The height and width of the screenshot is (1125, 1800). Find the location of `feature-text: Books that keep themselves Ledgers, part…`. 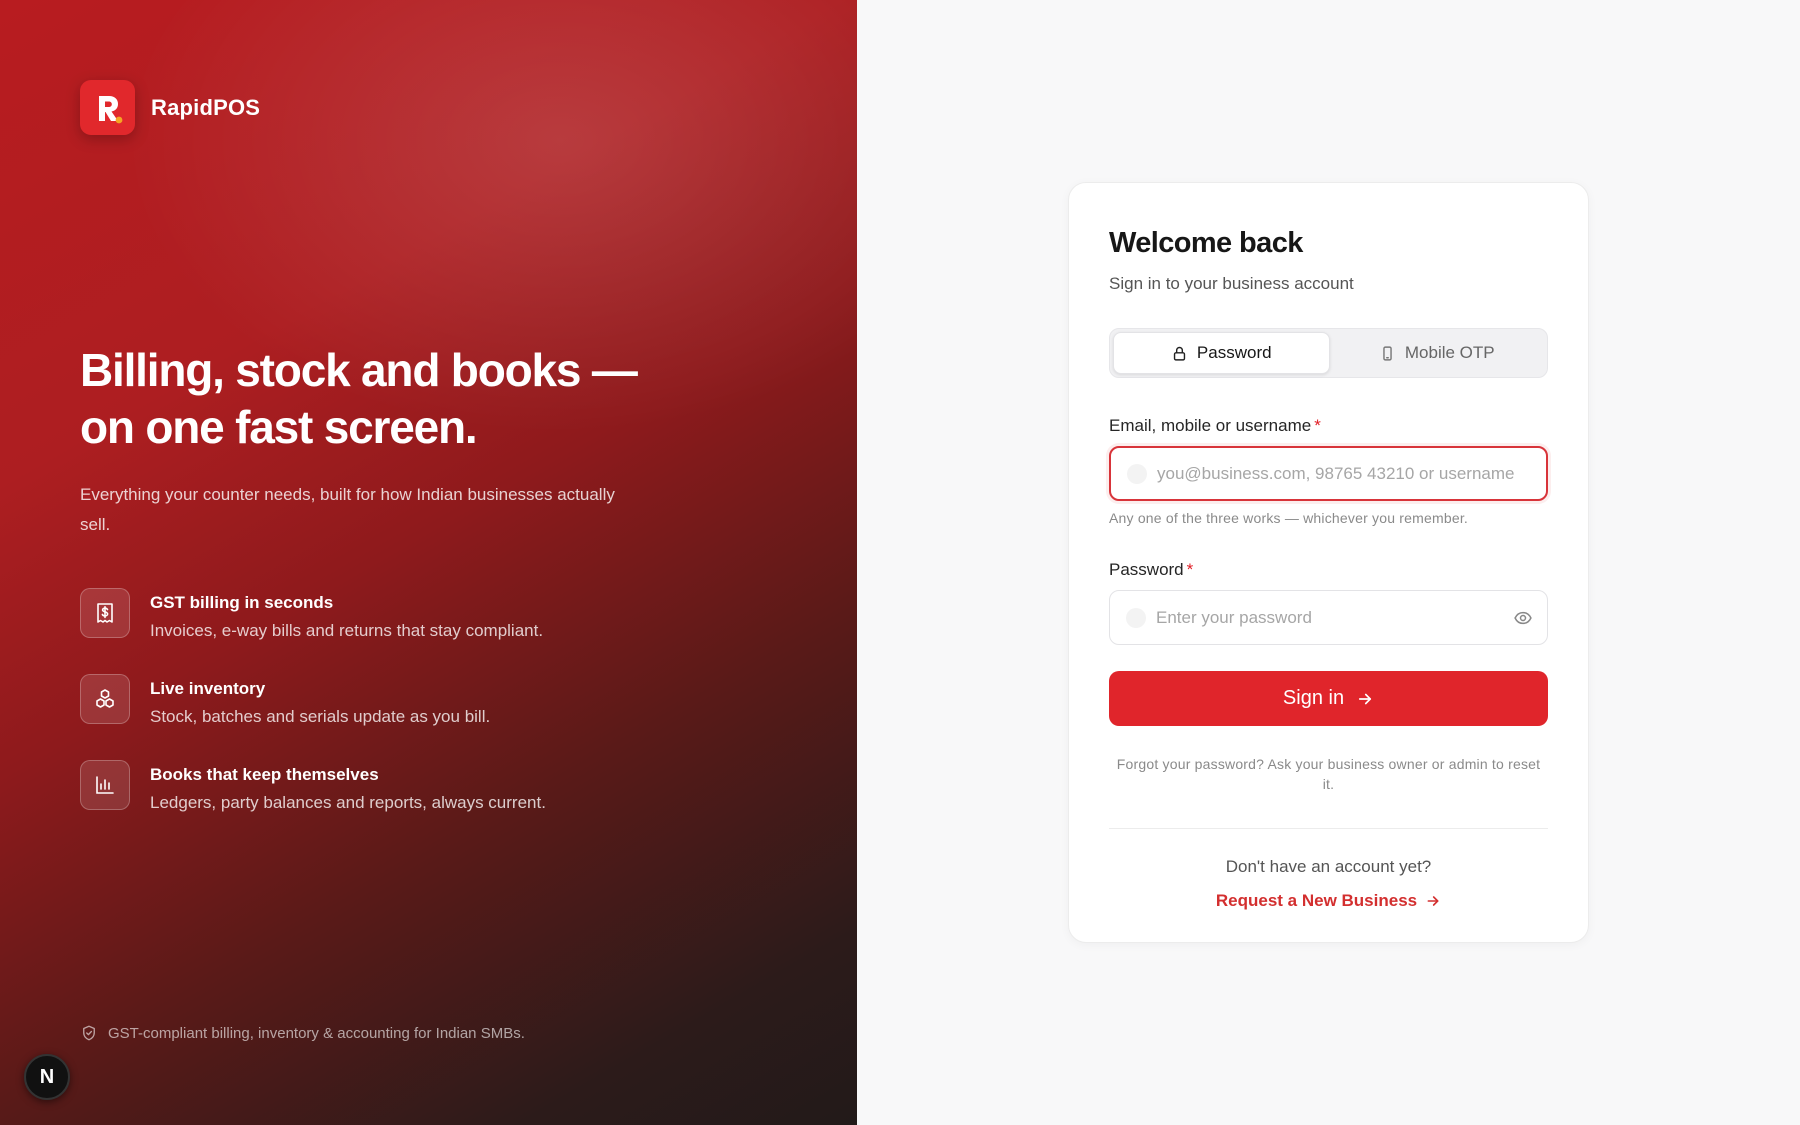

feature-text: Books that keep themselves Ledgers, part… is located at coordinates (348, 788).